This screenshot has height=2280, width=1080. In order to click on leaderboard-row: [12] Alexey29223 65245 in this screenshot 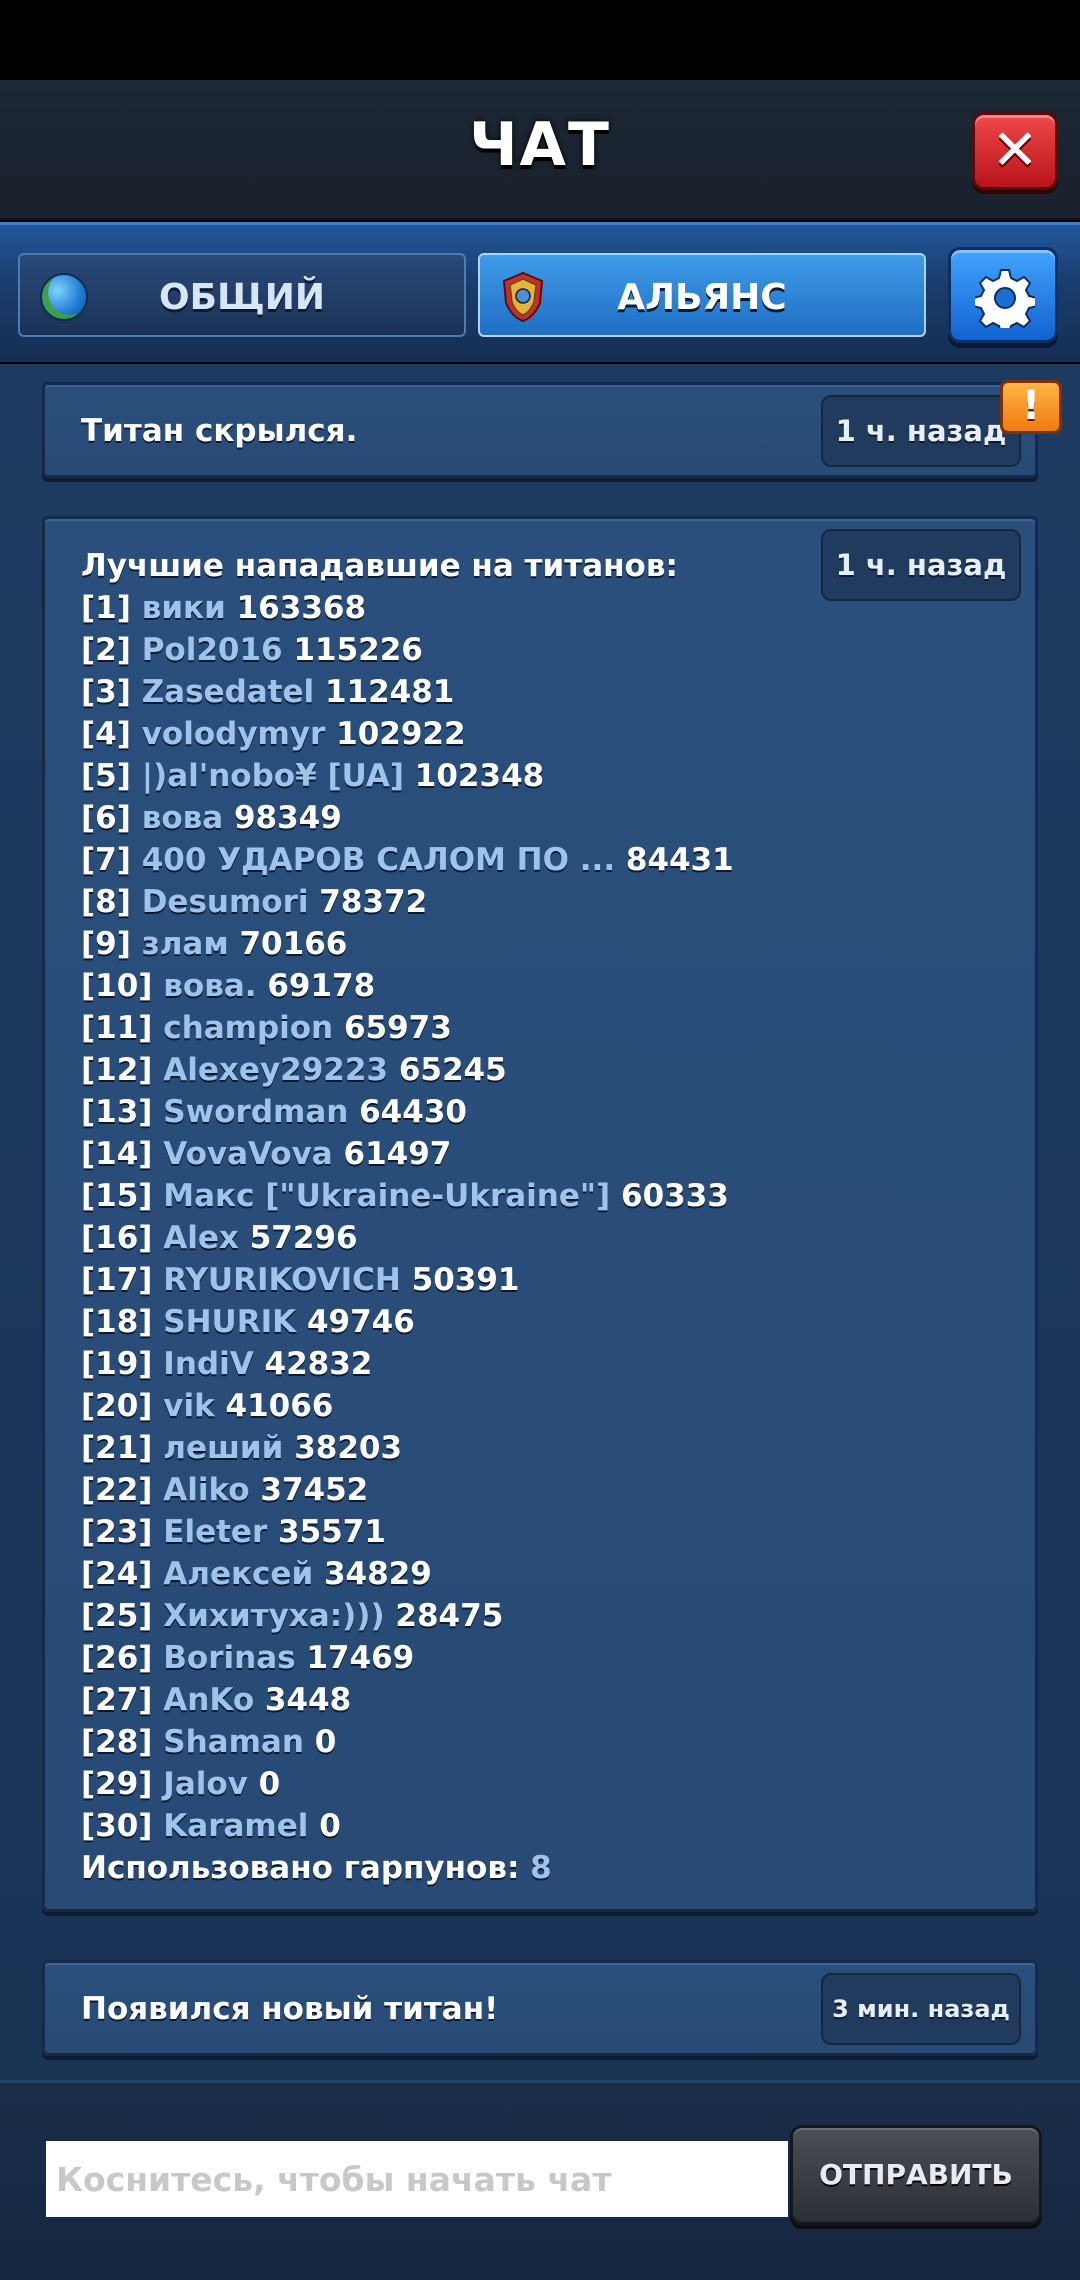, I will do `click(407, 1070)`.